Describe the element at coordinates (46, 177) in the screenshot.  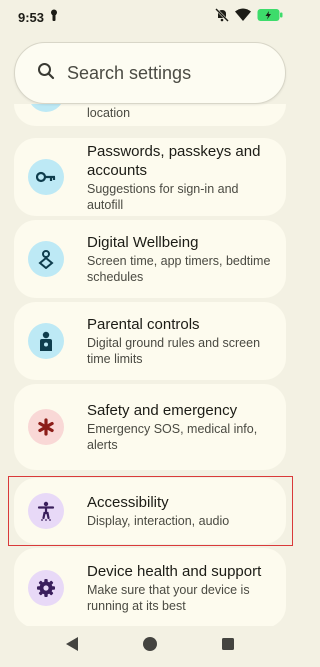
I see `key-icon` at that location.